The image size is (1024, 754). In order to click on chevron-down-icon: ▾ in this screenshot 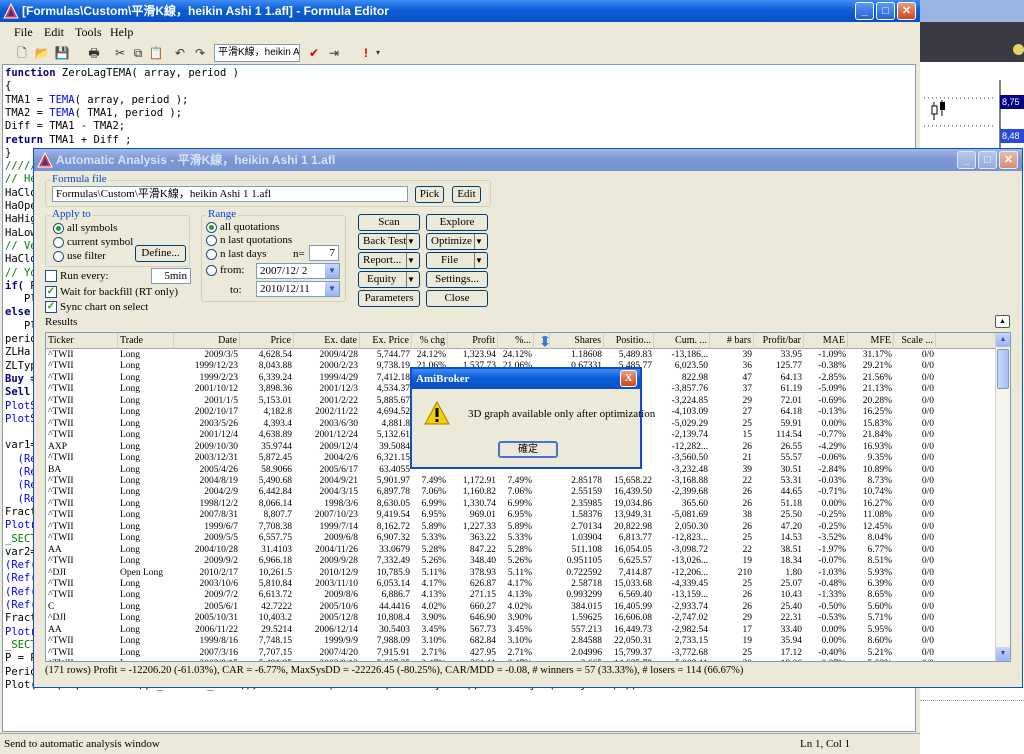, I will do `click(378, 53)`.